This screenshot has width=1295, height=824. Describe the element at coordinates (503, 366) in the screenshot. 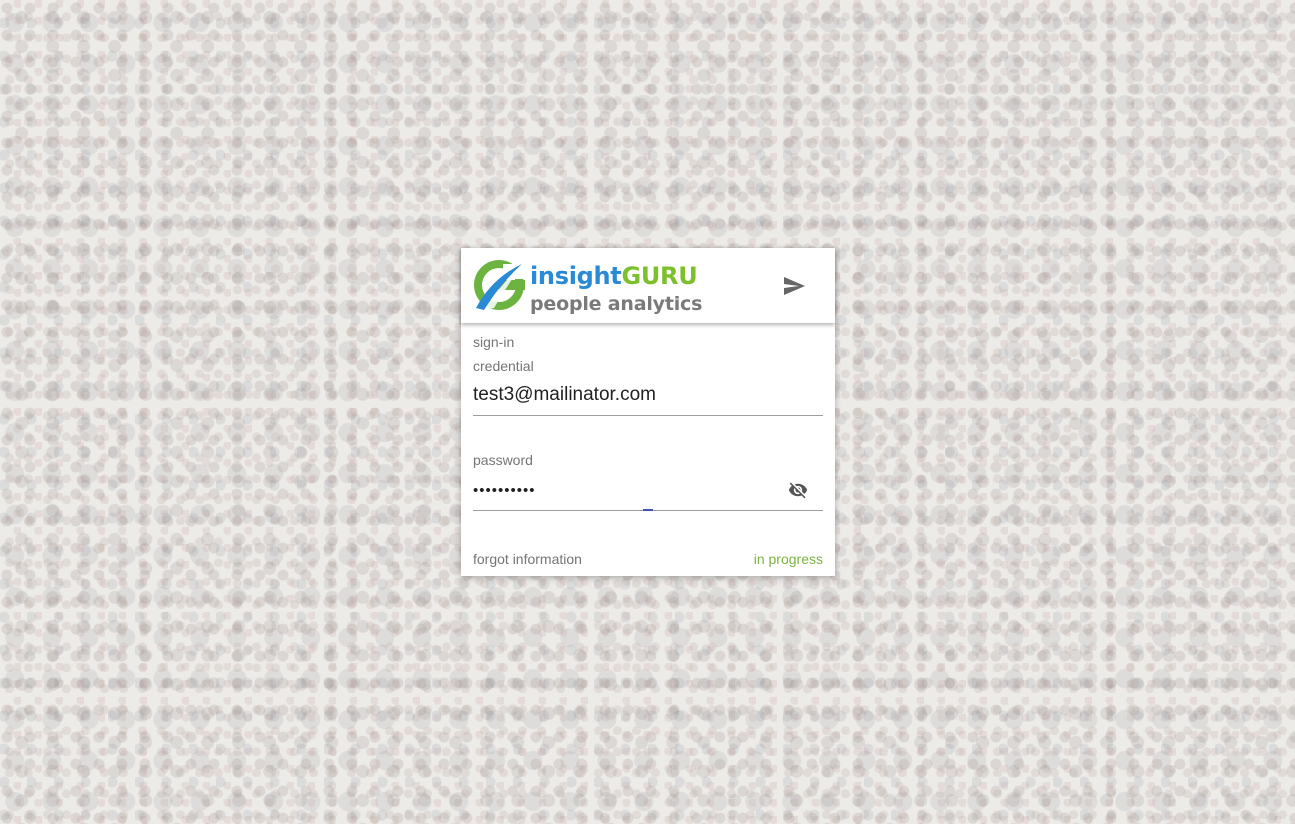

I see `credential-label: credential` at that location.